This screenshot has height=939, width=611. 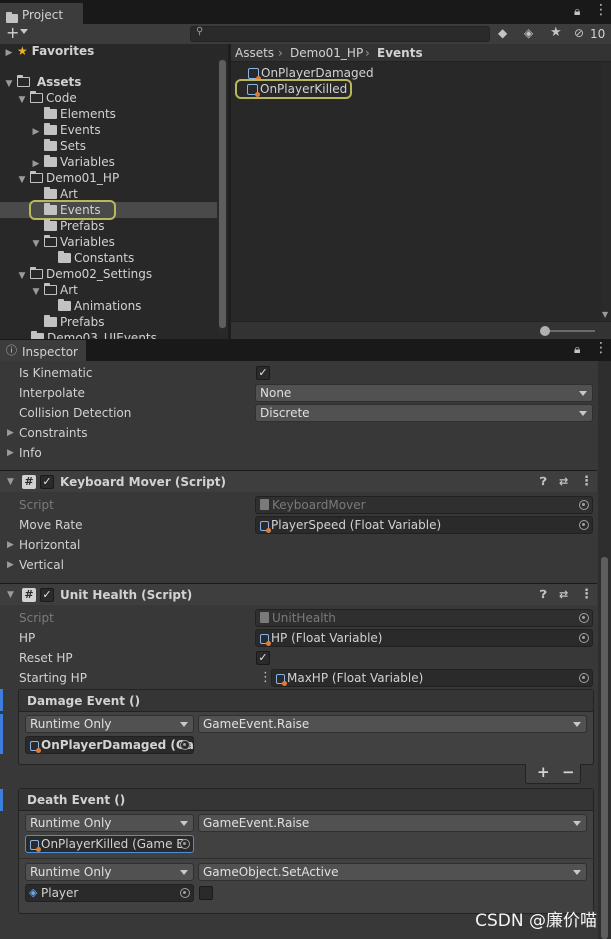 I want to click on tree-item-constants: Constants, so click(x=96, y=258).